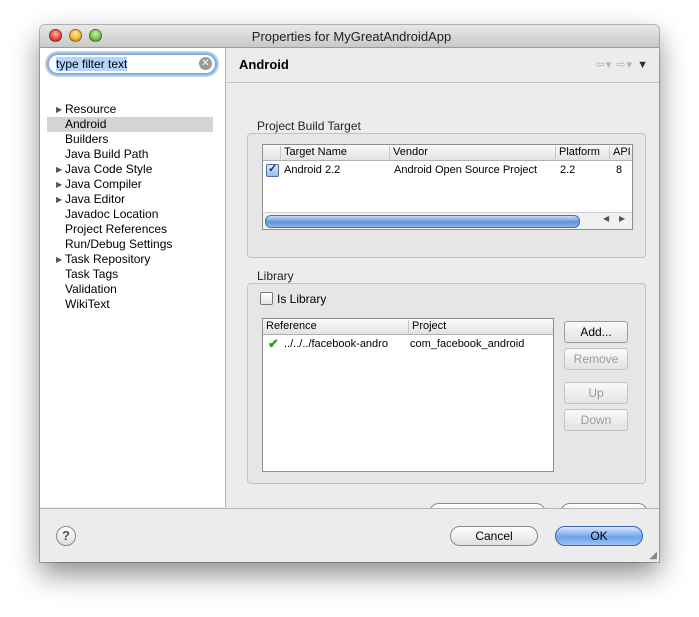 Image resolution: width=699 pixels, height=617 pixels. What do you see at coordinates (130, 274) in the screenshot?
I see `tree-item: Task Tags` at bounding box center [130, 274].